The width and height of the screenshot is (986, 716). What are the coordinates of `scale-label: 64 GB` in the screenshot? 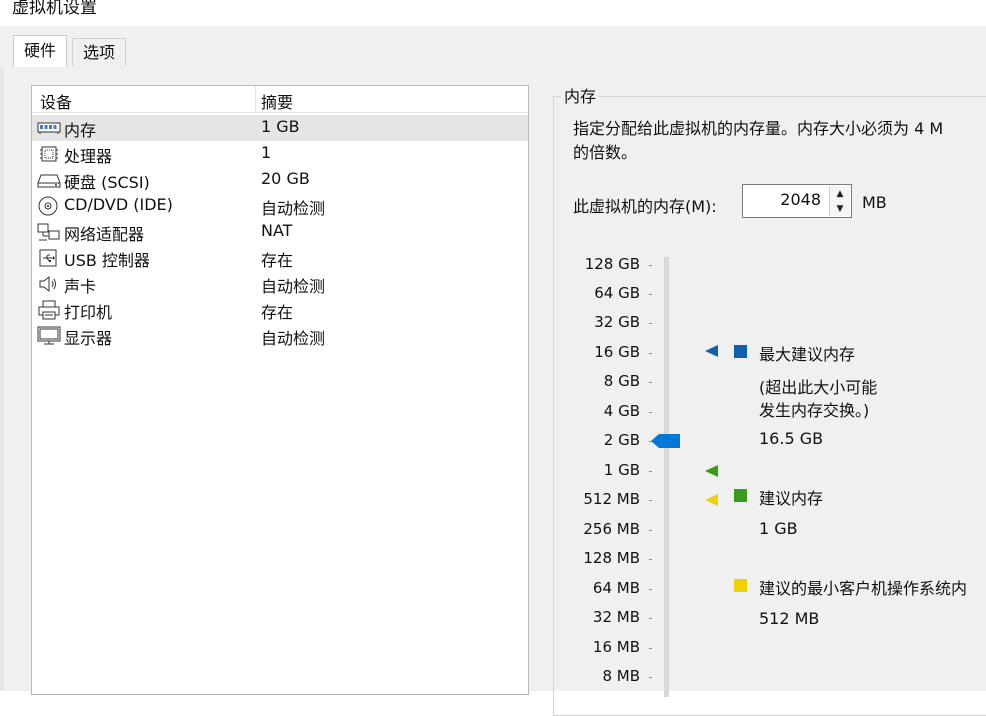 It's located at (617, 293).